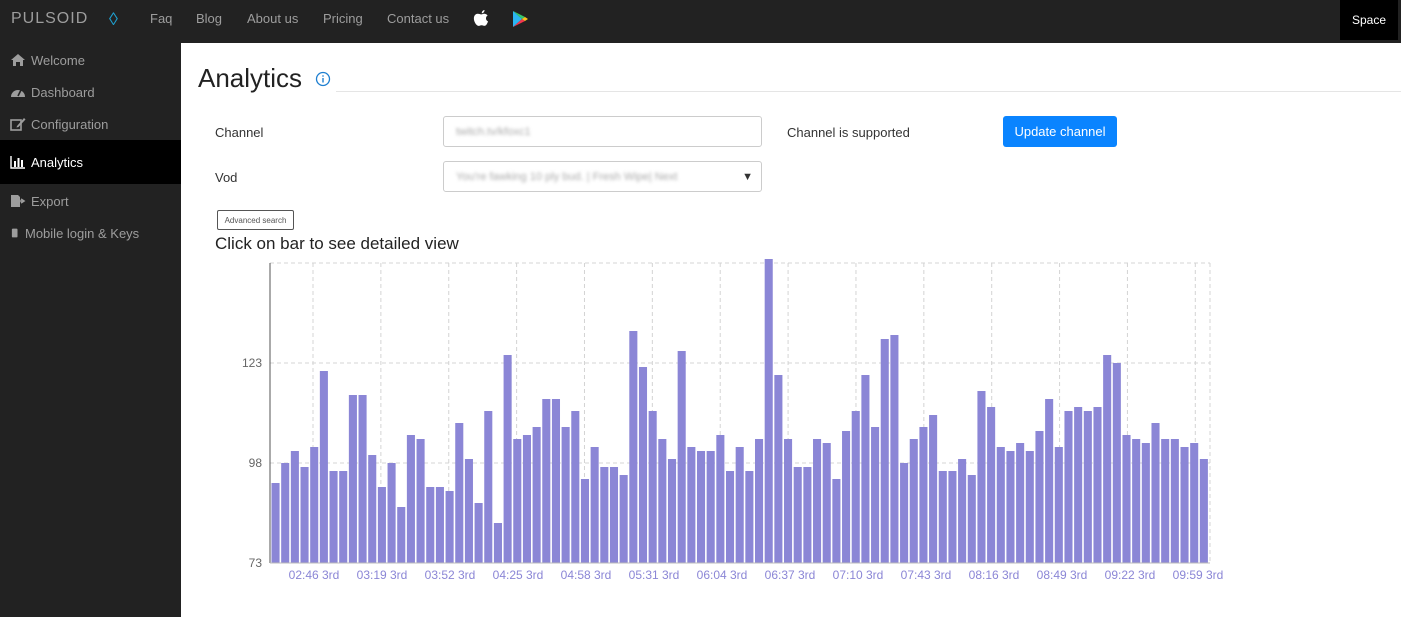 The height and width of the screenshot is (617, 1401). What do you see at coordinates (161, 18) in the screenshot?
I see `nav-link-faq: Faq` at bounding box center [161, 18].